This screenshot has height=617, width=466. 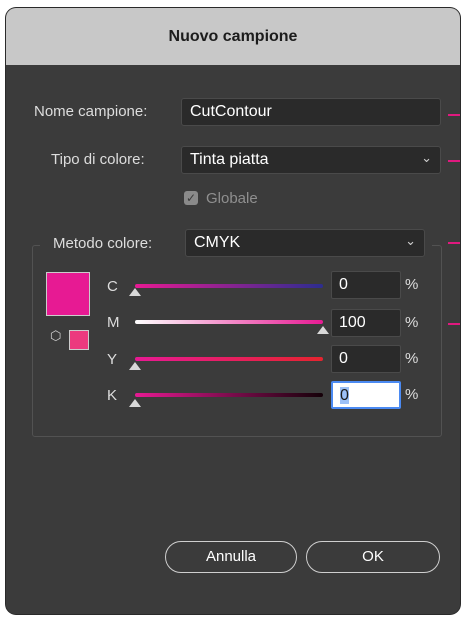 I want to click on channel-m-unit: %, so click(x=412, y=322).